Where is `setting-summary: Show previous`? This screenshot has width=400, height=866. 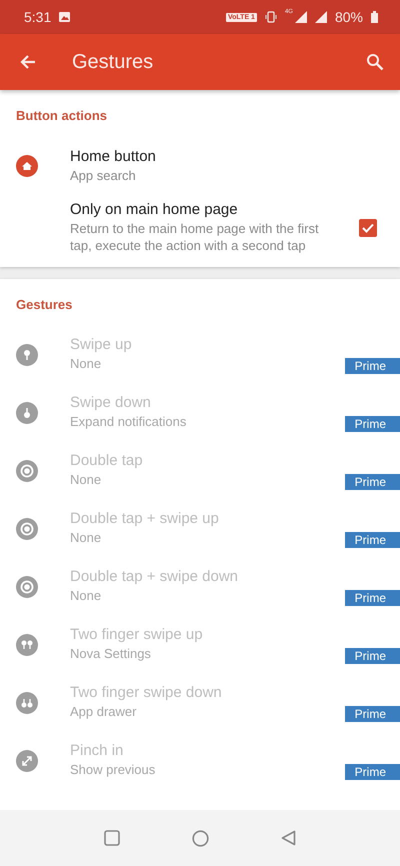 setting-summary: Show previous is located at coordinates (113, 771).